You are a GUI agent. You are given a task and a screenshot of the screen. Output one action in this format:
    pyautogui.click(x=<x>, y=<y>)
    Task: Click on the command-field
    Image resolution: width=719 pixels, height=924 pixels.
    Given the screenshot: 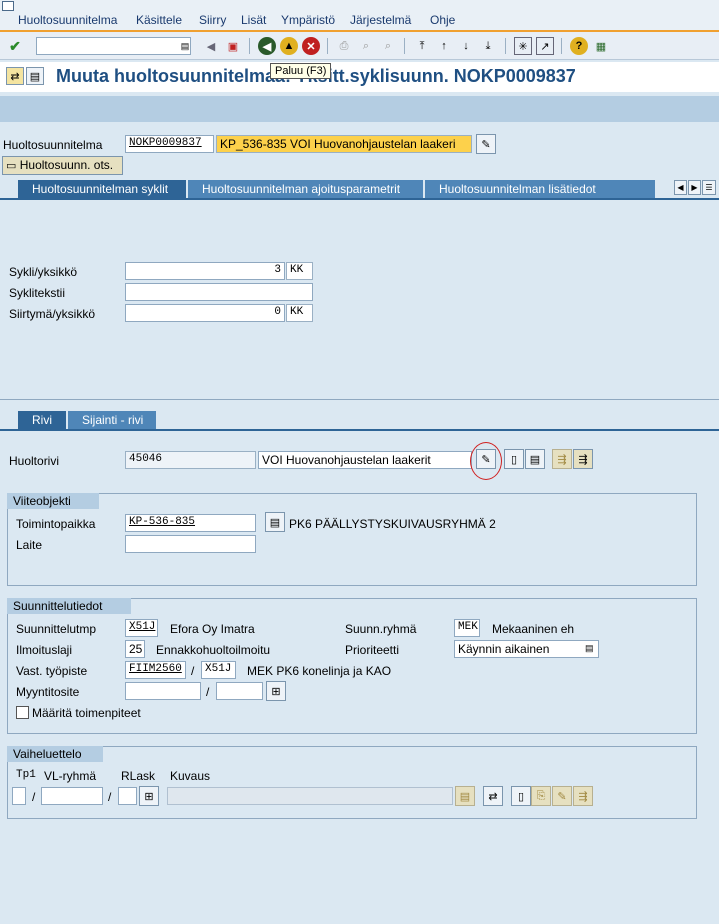 What is the action you would take?
    pyautogui.click(x=113, y=46)
    